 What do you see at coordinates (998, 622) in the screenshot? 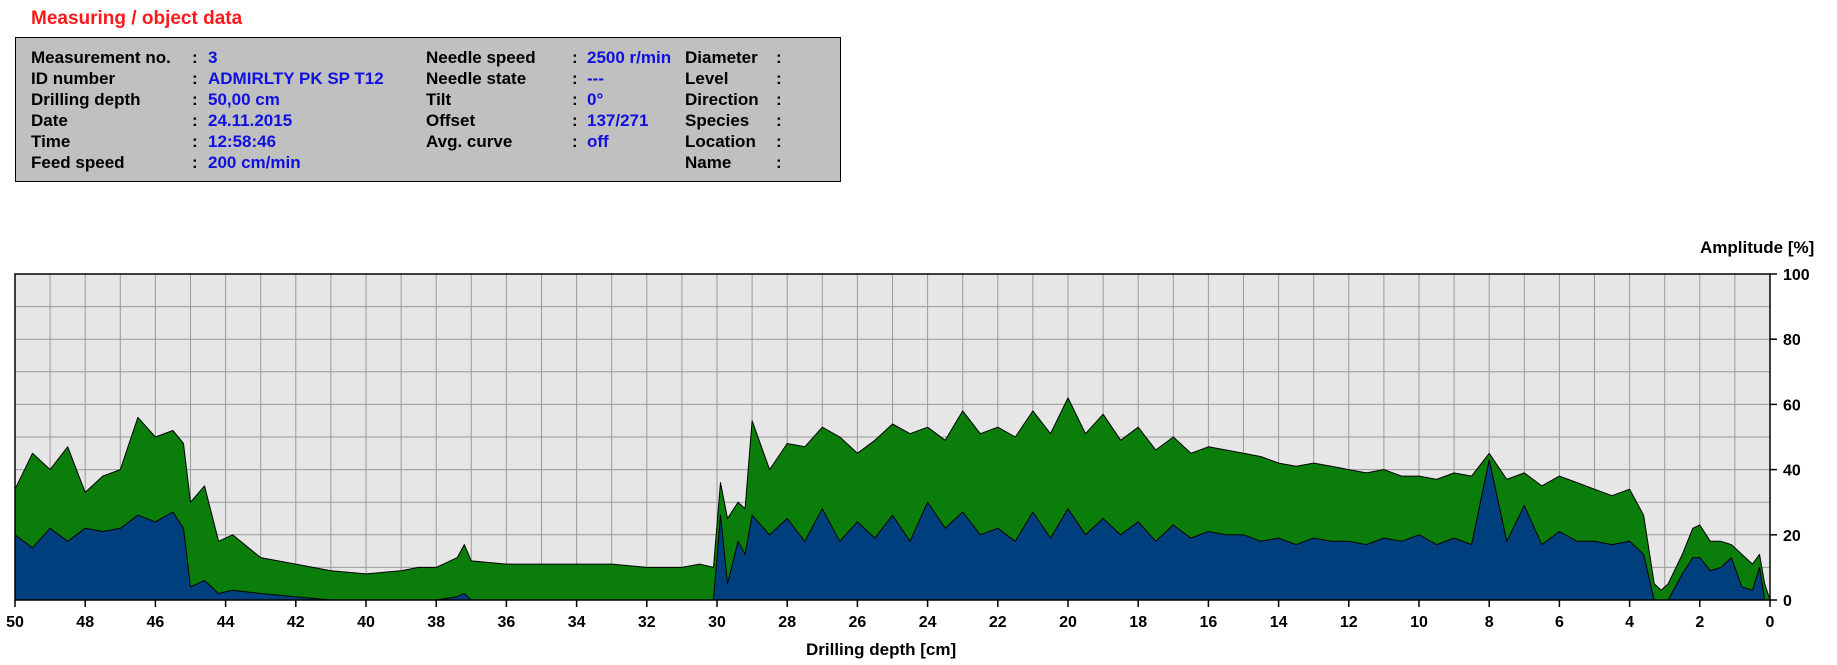
I see `x-tick-label: 22` at bounding box center [998, 622].